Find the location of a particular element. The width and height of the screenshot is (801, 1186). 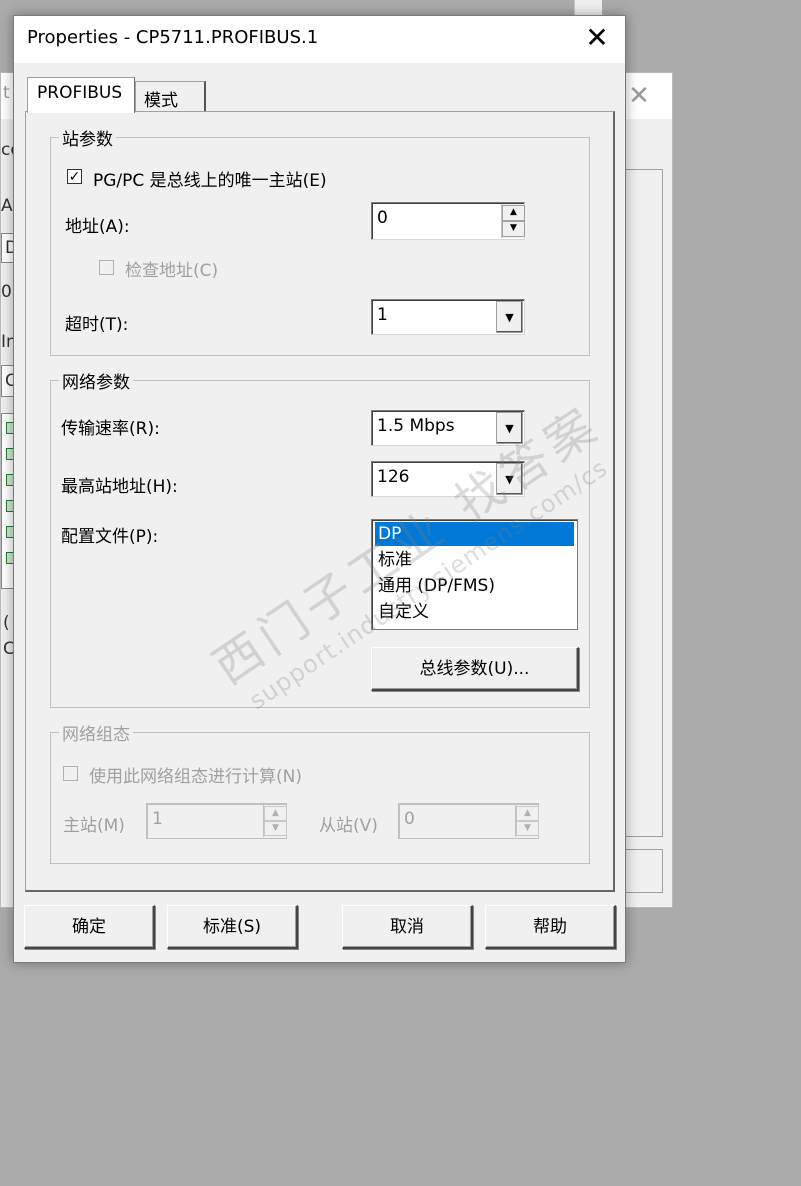

check-address-checkbox is located at coordinates (106, 267).